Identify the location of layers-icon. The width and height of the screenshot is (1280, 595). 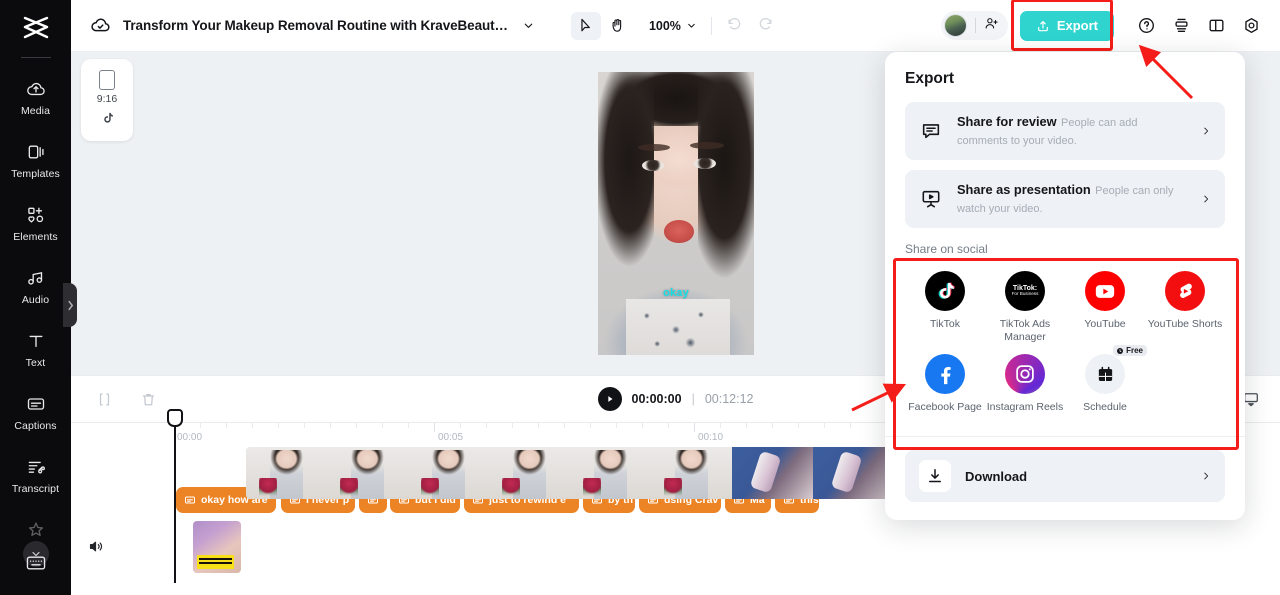
(1181, 26).